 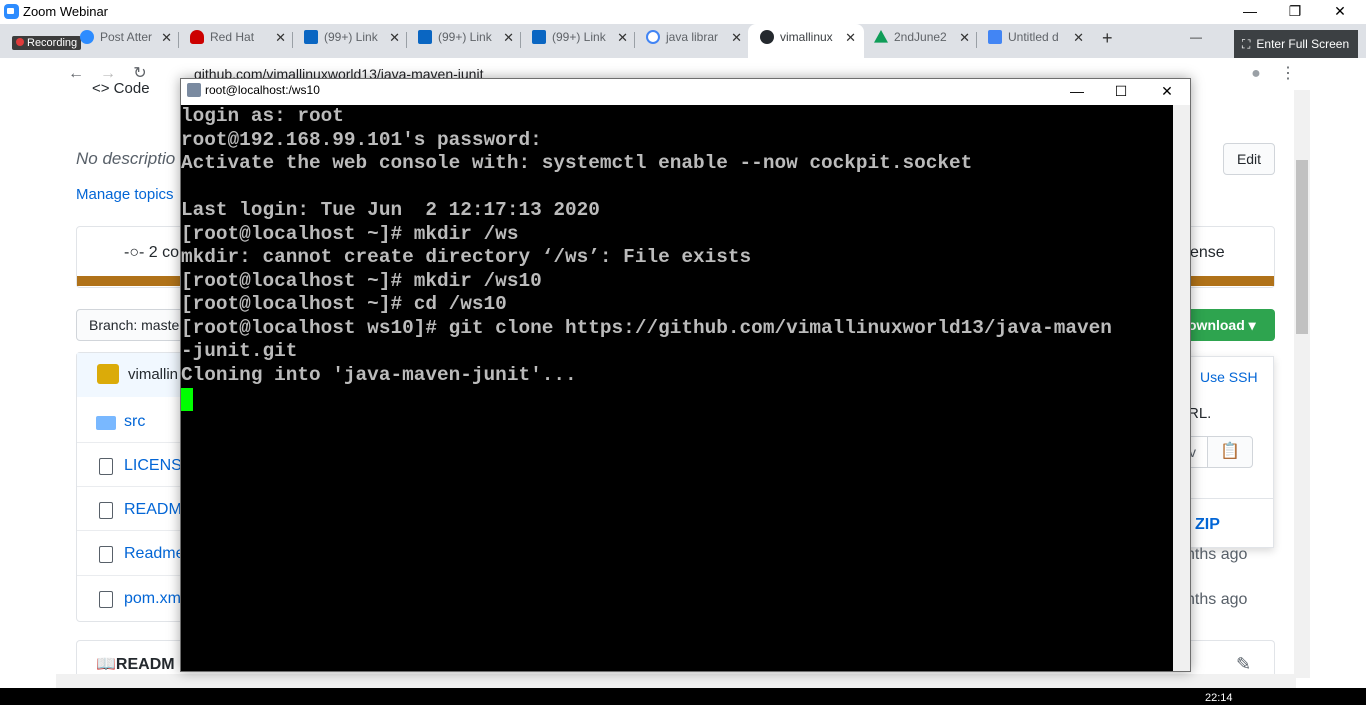 What do you see at coordinates (1077, 91) in the screenshot?
I see `putty-minimize-button: —` at bounding box center [1077, 91].